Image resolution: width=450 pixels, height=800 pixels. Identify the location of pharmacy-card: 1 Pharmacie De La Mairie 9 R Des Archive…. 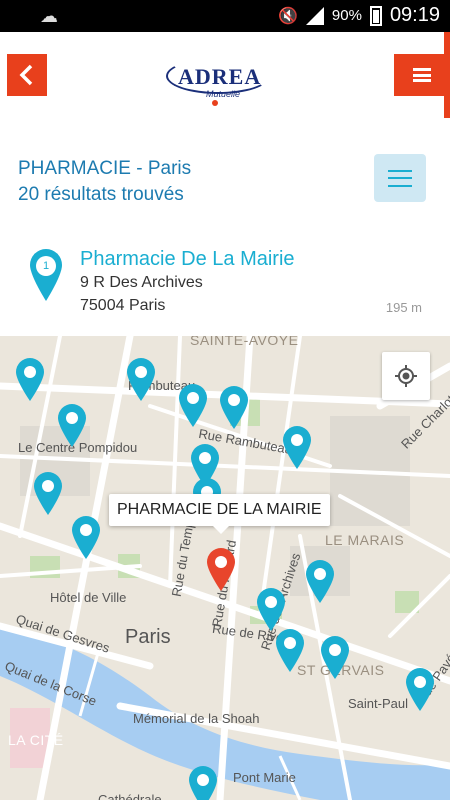
(225, 282).